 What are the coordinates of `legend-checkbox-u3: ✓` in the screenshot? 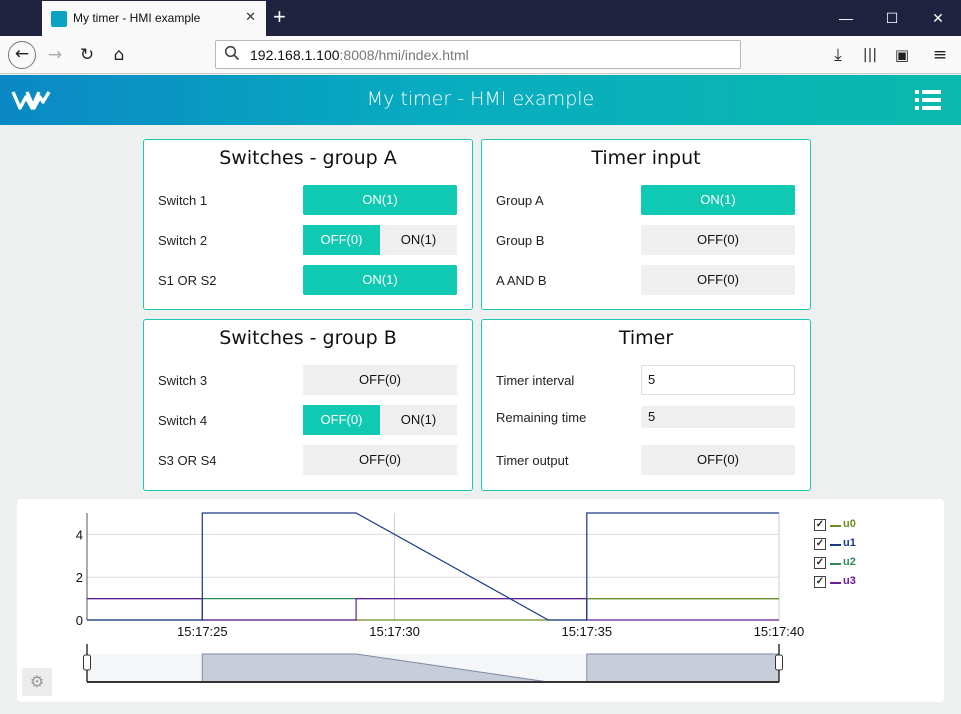 It's located at (820, 582).